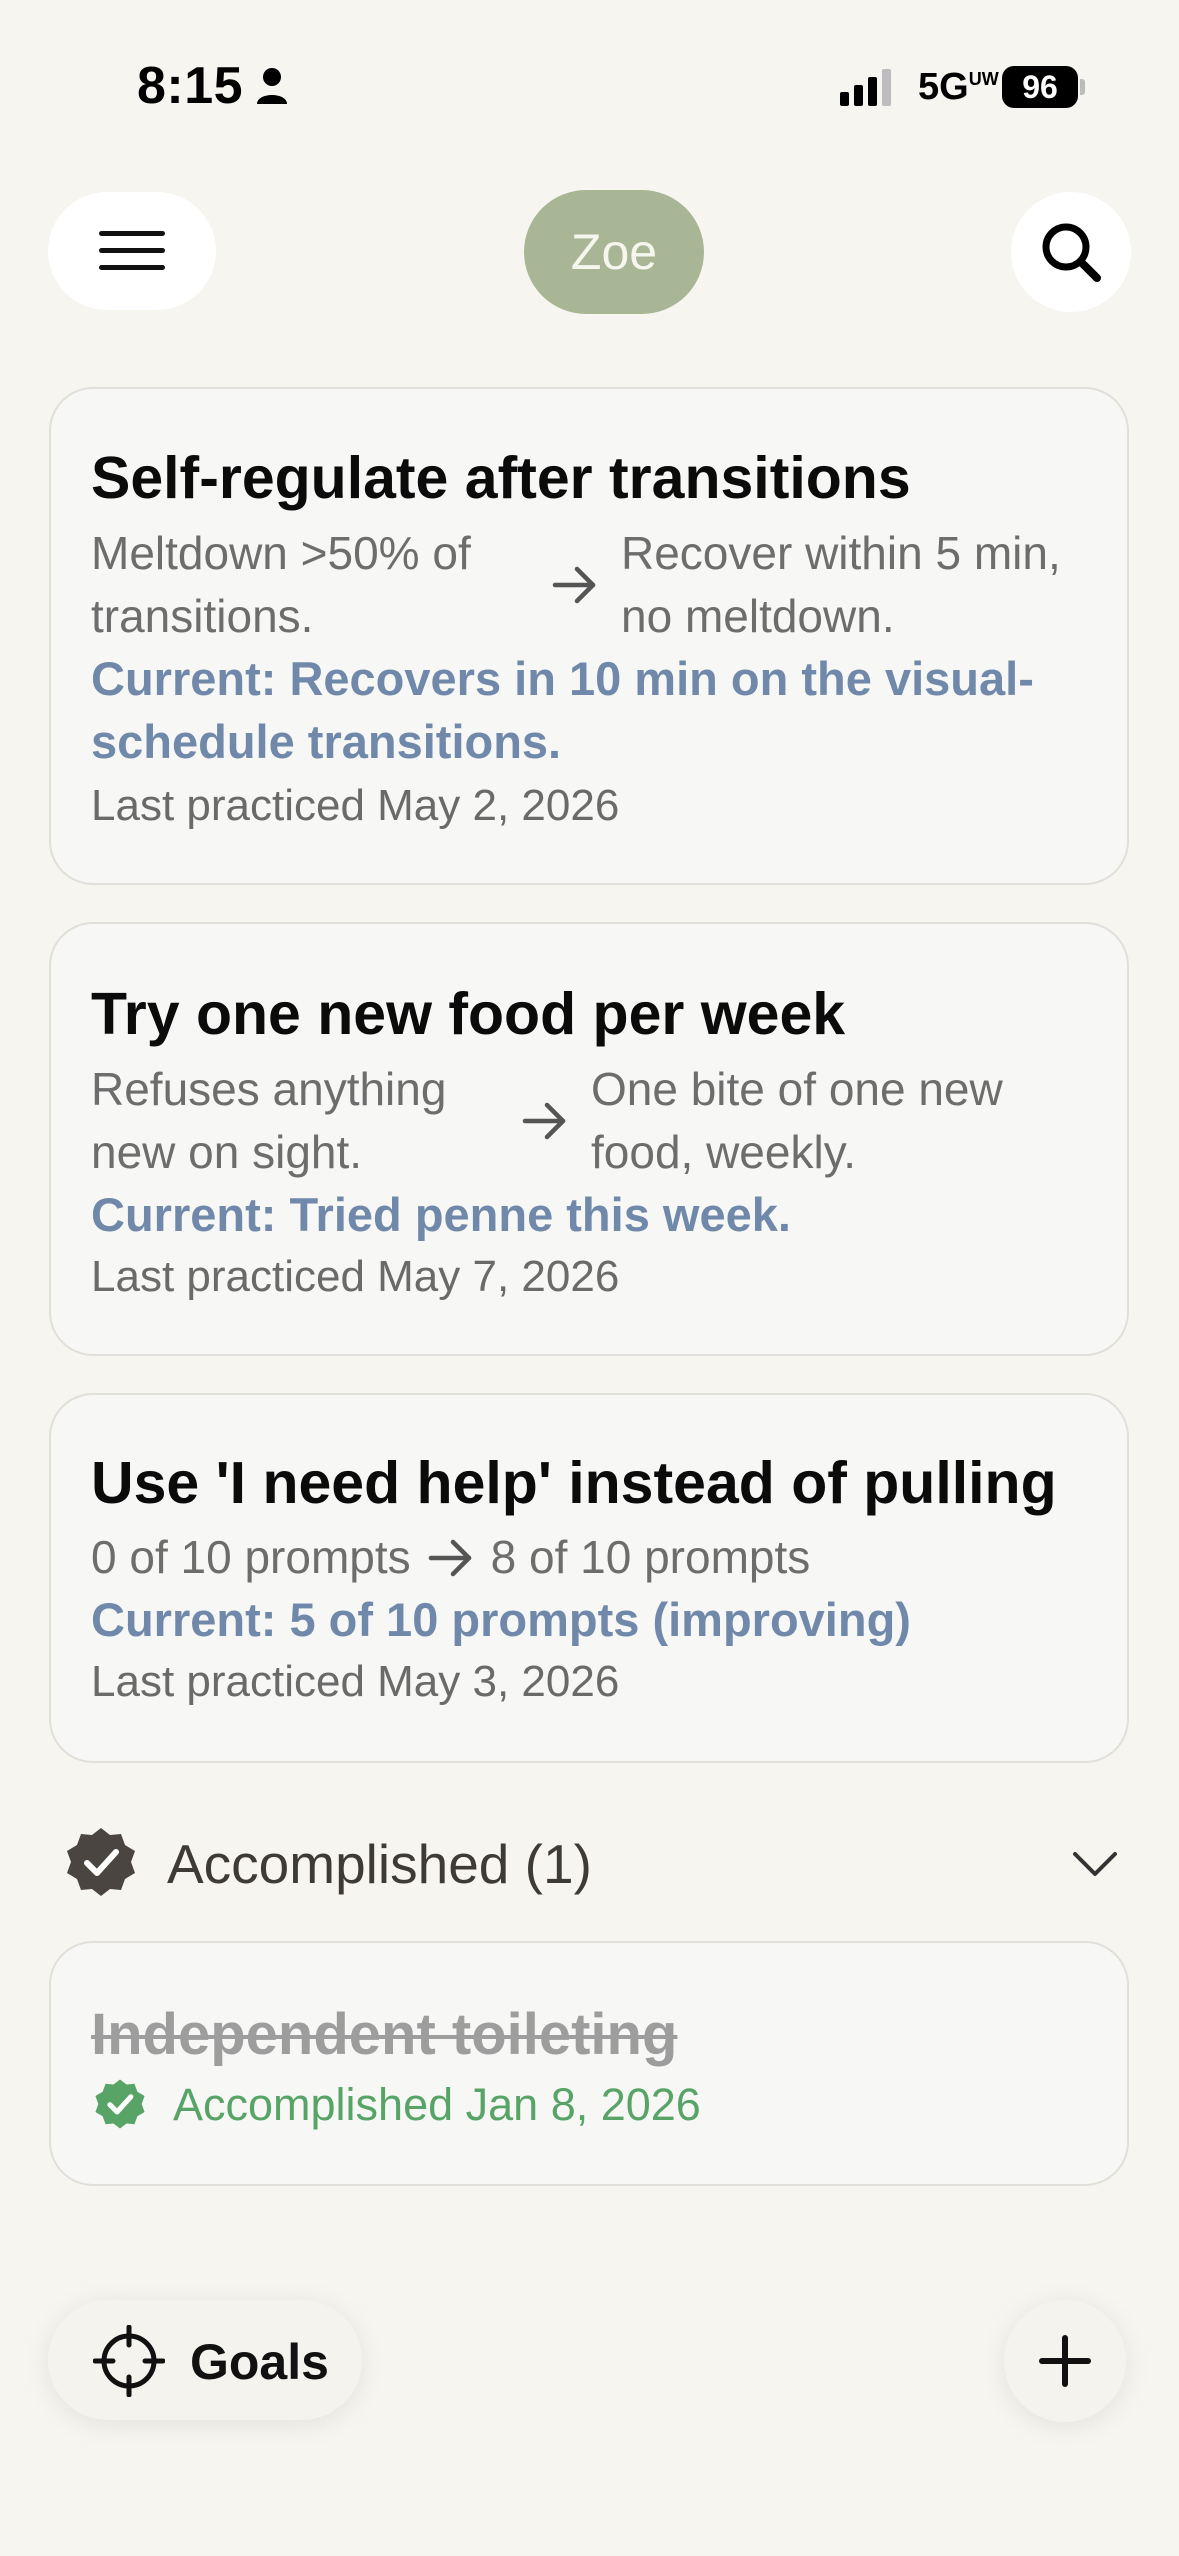 The width and height of the screenshot is (1179, 2556). I want to click on person-icon, so click(272, 86).